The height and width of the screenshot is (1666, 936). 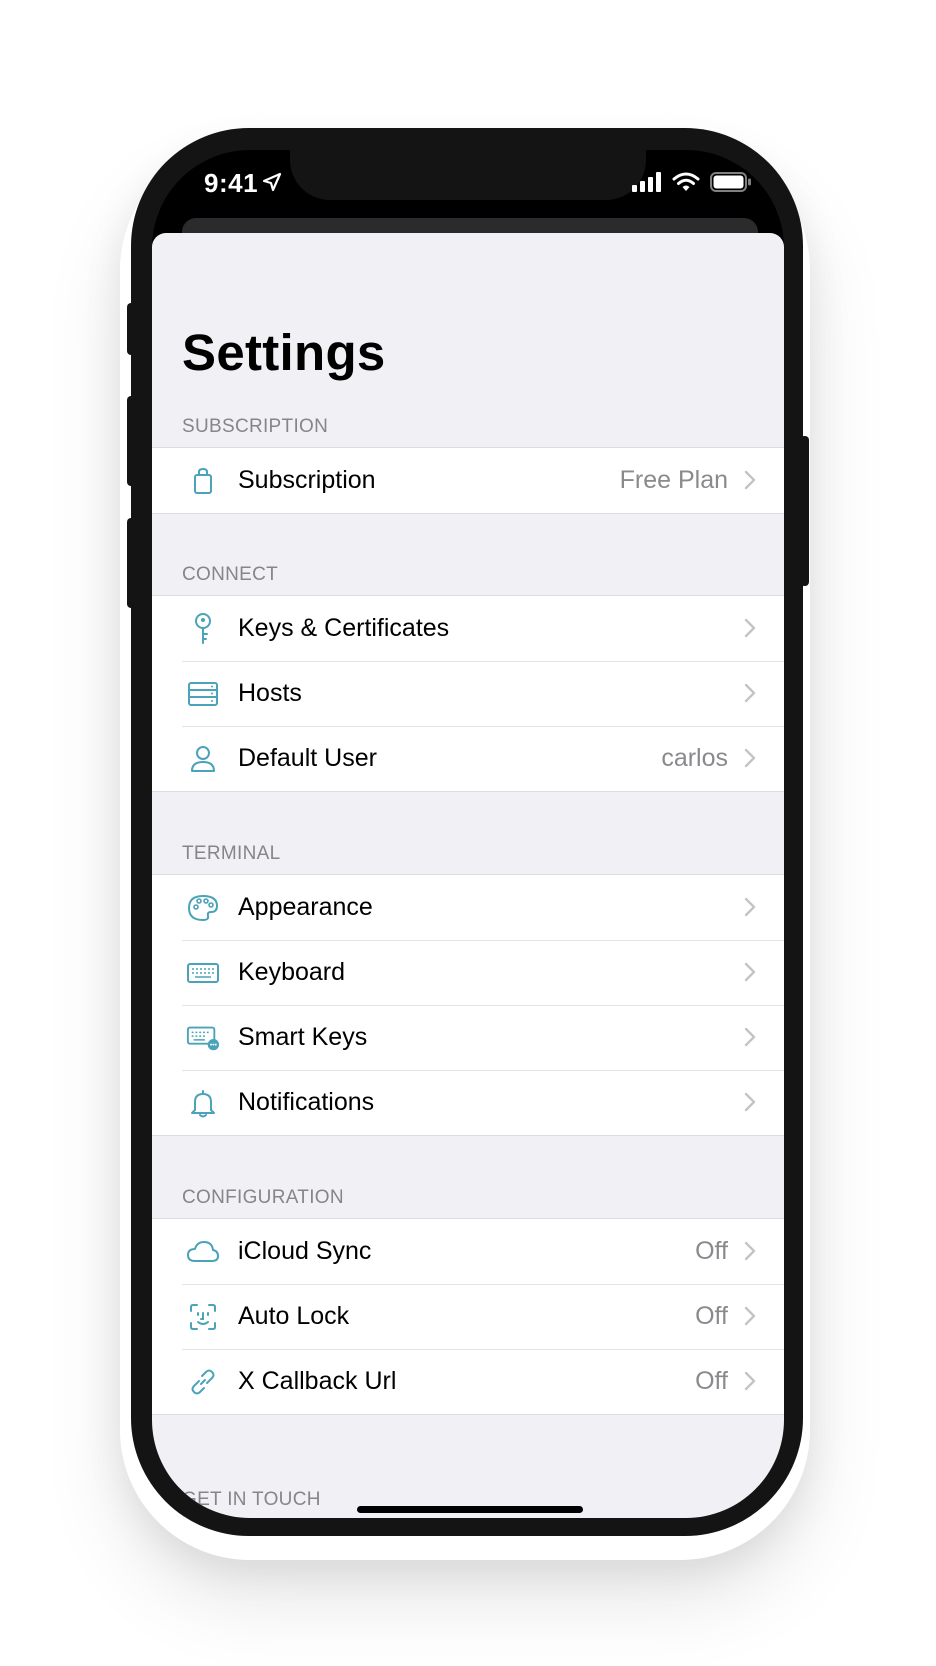 I want to click on group-subscription: Subscription Free Plan, so click(x=468, y=480).